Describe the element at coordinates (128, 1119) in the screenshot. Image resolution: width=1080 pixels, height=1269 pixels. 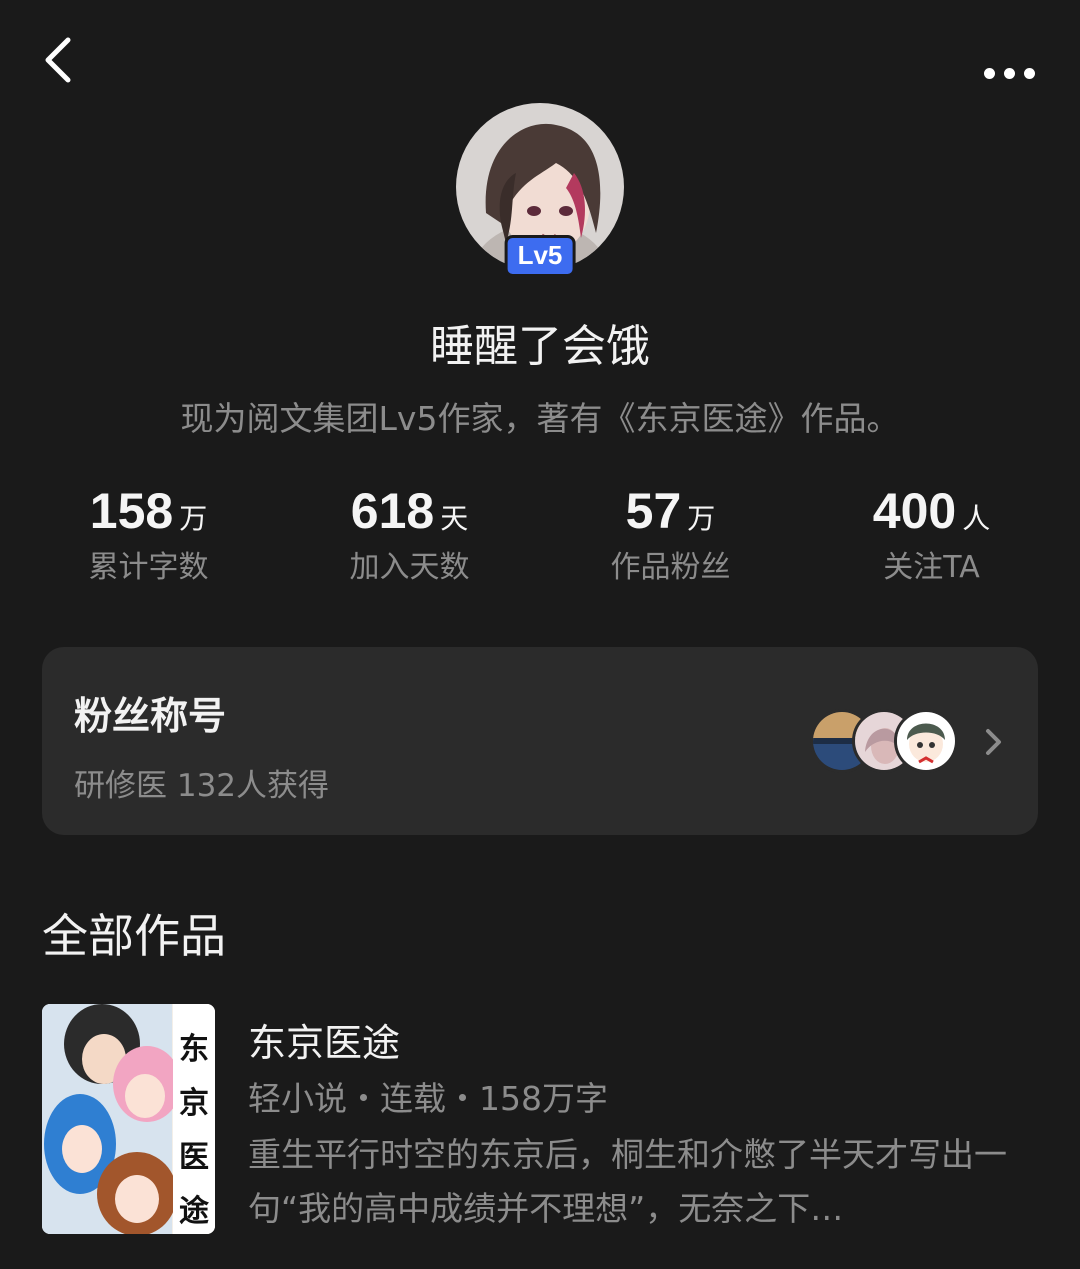
I see `book-cover: 东 京 医 途` at that location.